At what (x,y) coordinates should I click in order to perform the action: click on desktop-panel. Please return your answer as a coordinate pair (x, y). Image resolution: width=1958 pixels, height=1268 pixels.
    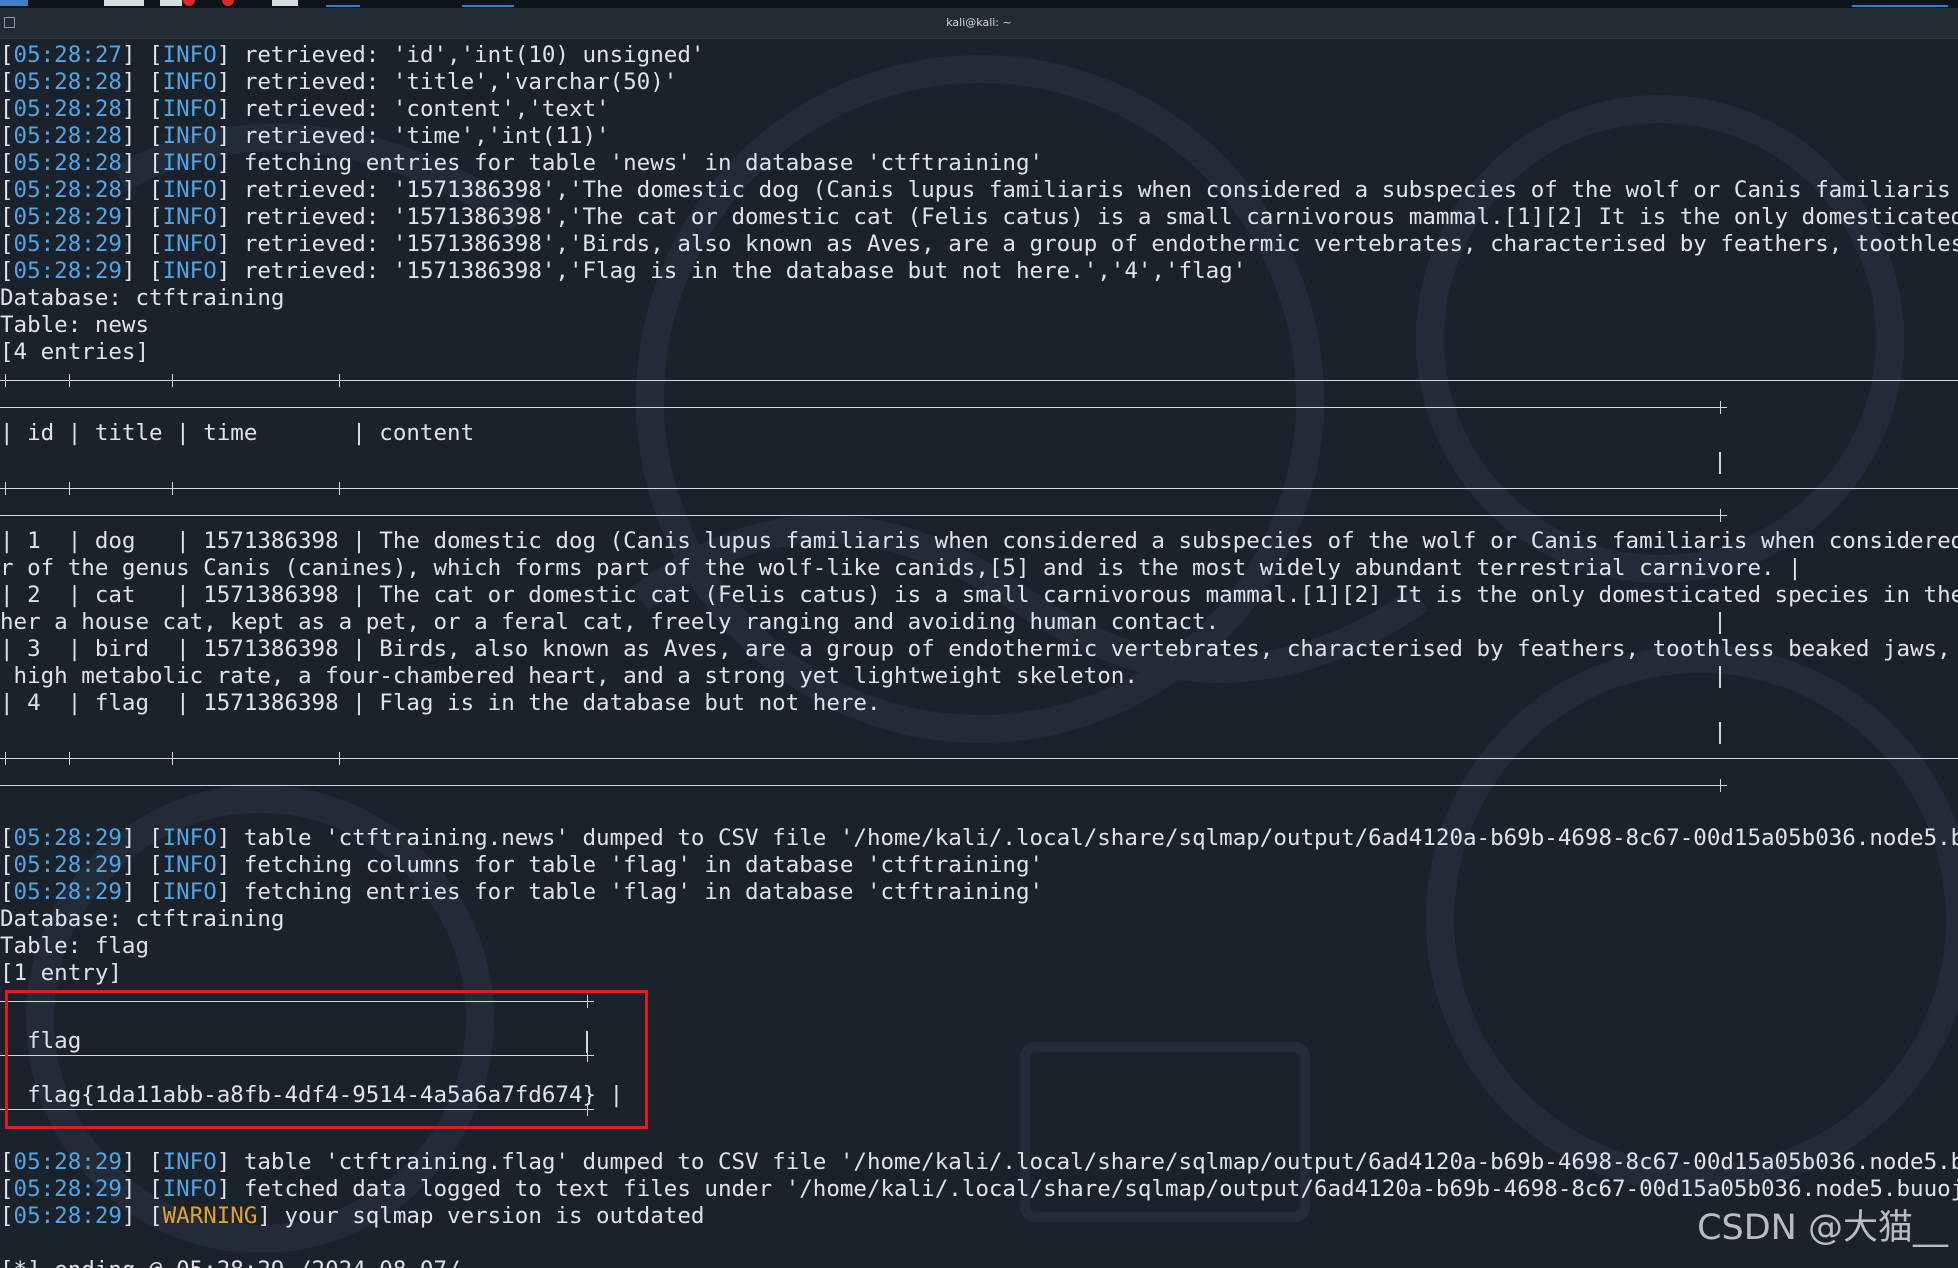
    Looking at the image, I should click on (979, 4).